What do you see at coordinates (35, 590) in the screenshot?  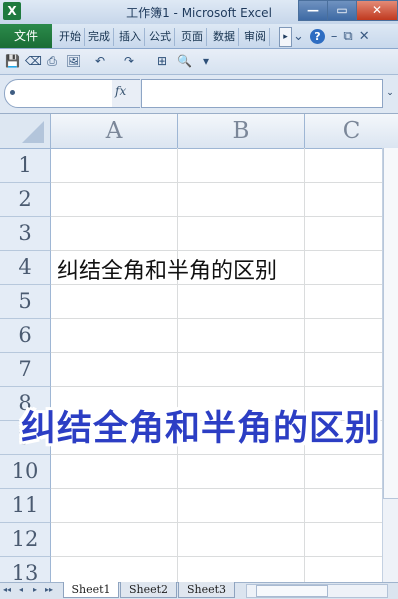 I see `next-sheet-icon: ▸` at bounding box center [35, 590].